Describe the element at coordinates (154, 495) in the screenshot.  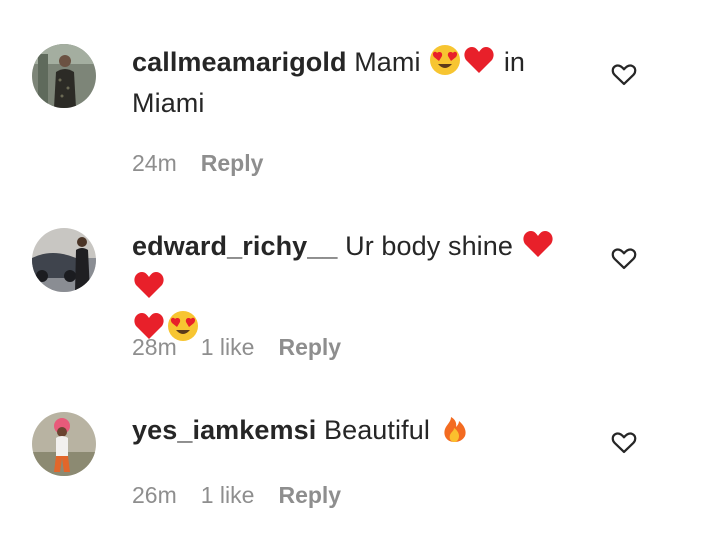
I see `comment-time: 26m` at that location.